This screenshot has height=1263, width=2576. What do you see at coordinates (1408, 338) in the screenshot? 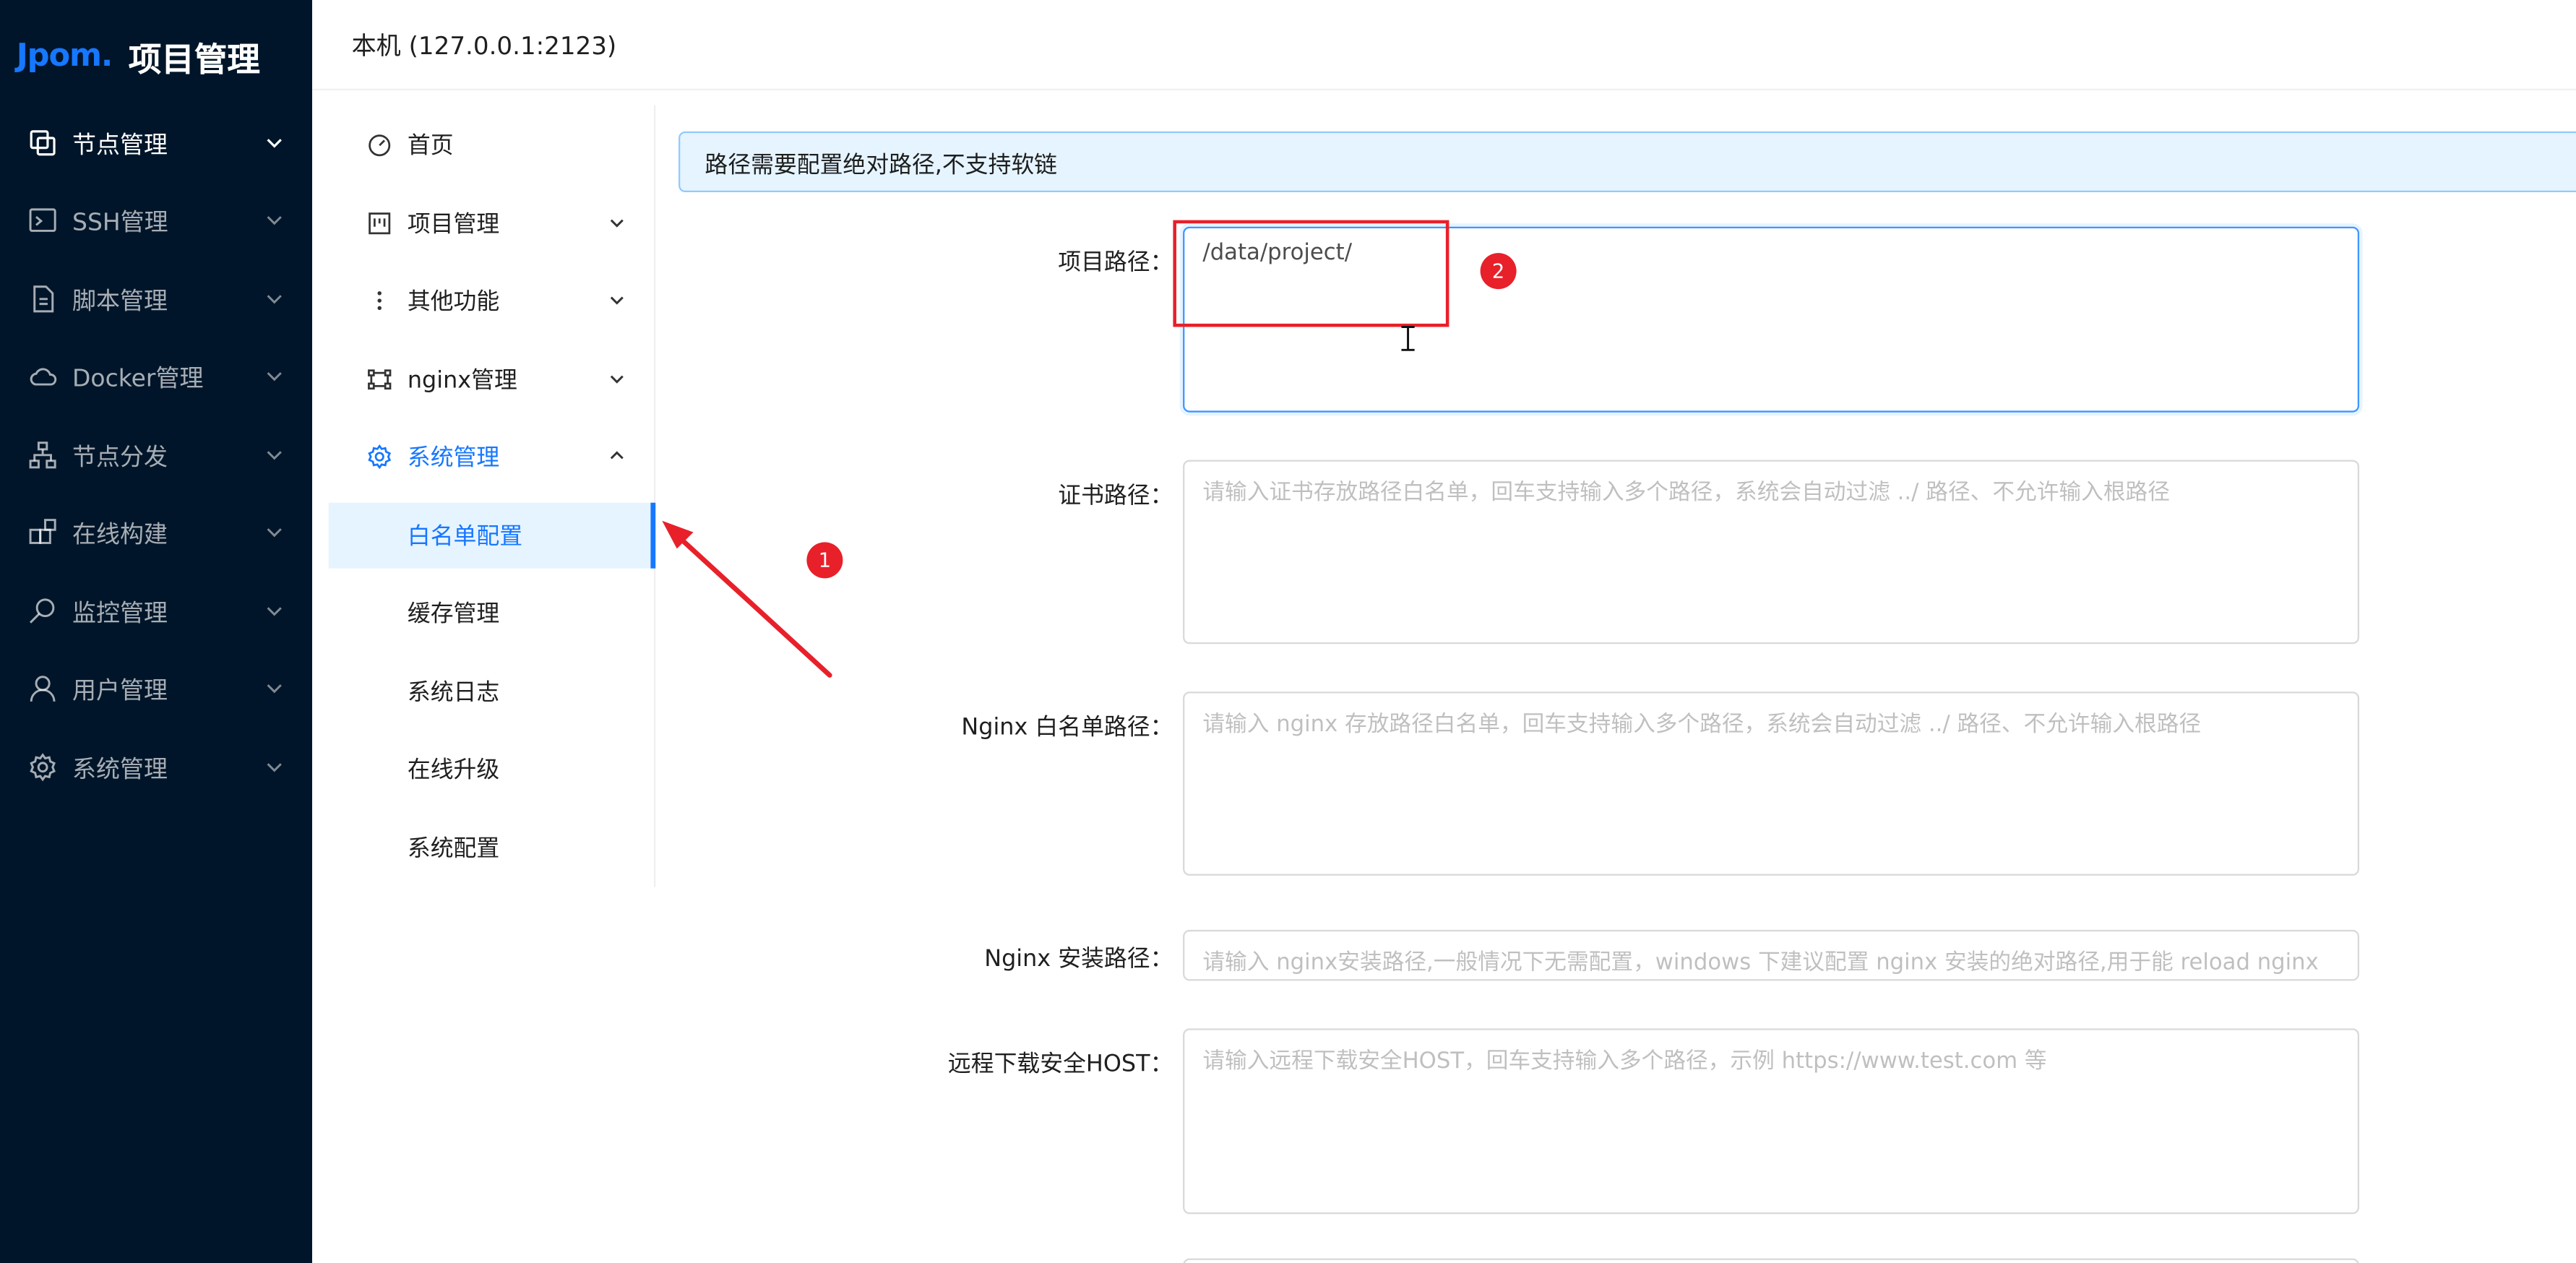
I see `text-cursor-icon` at bounding box center [1408, 338].